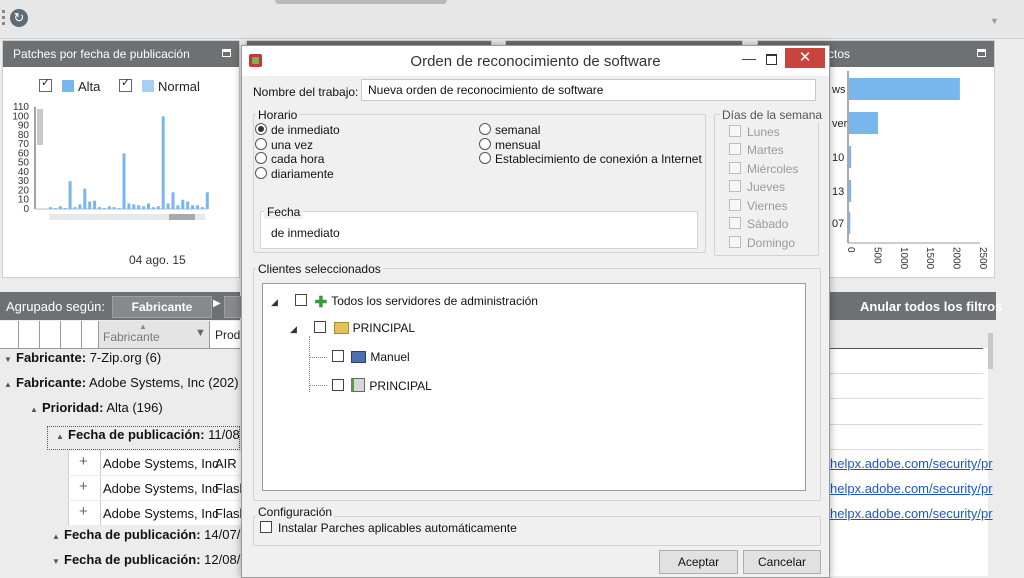  Describe the element at coordinates (143, 438) in the screenshot. I see `group-row-date-1: ▲Fecha de publicación: 11/08/2` at that location.